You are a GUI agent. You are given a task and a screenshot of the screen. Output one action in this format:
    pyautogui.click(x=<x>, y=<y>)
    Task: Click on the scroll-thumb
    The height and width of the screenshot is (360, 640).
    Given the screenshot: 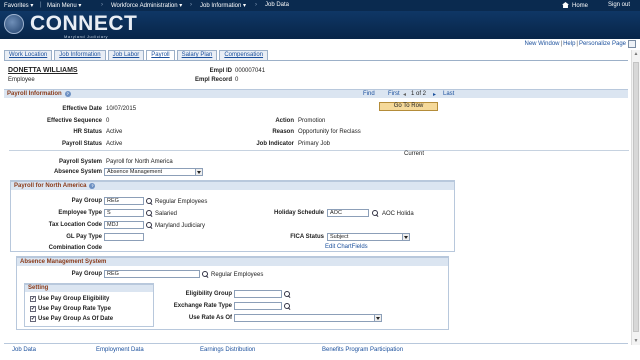 What is the action you would take?
    pyautogui.click(x=636, y=197)
    